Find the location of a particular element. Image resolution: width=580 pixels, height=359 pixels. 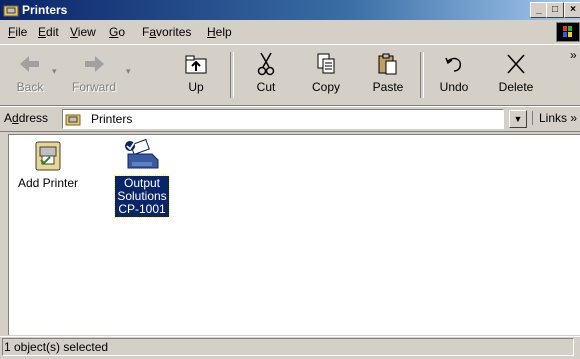

printer-icon is located at coordinates (142, 153).